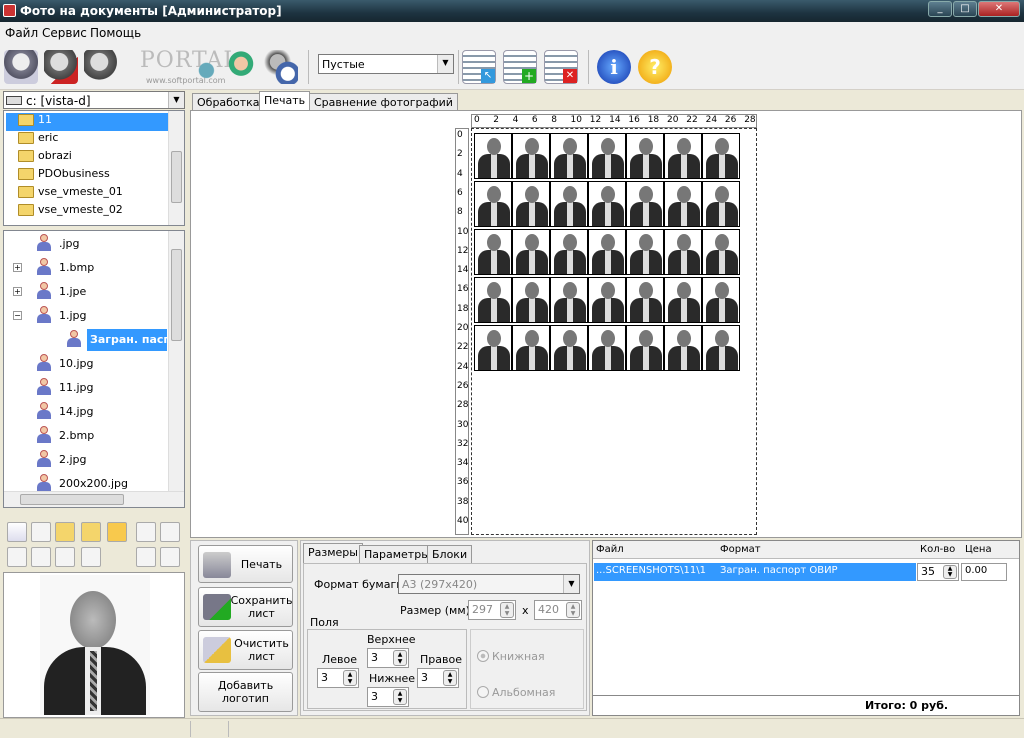 Image resolution: width=1024 pixels, height=738 pixels. Describe the element at coordinates (984, 572) in the screenshot. I see `price-input: 0.00` at that location.